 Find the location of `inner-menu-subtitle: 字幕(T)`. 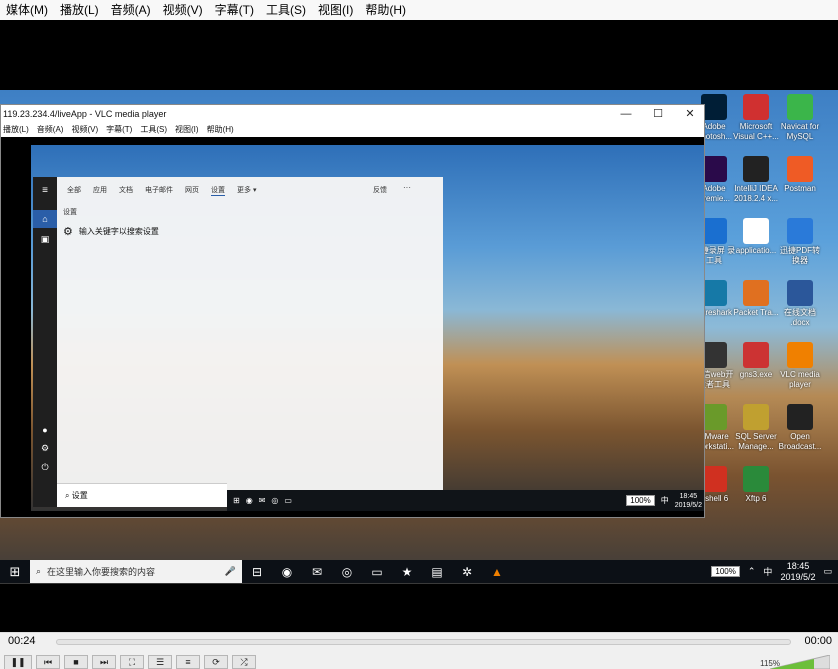

inner-menu-subtitle: 字幕(T) is located at coordinates (119, 130).